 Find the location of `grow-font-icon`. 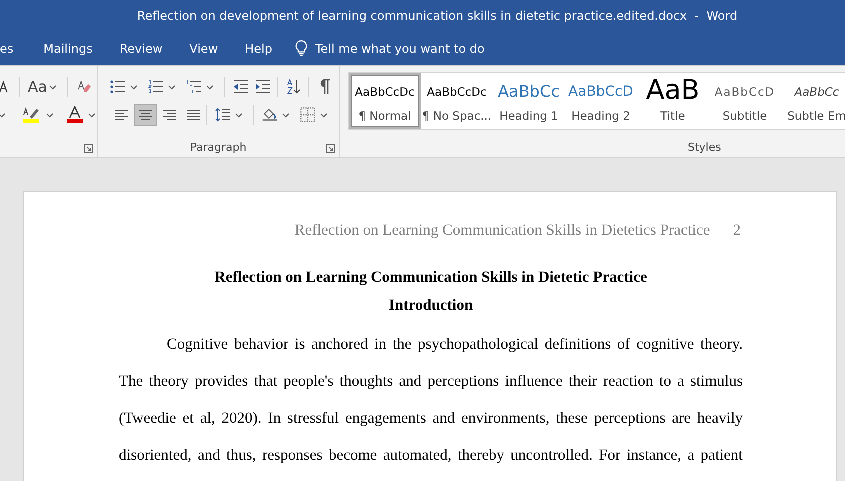

grow-font-icon is located at coordinates (4, 87).